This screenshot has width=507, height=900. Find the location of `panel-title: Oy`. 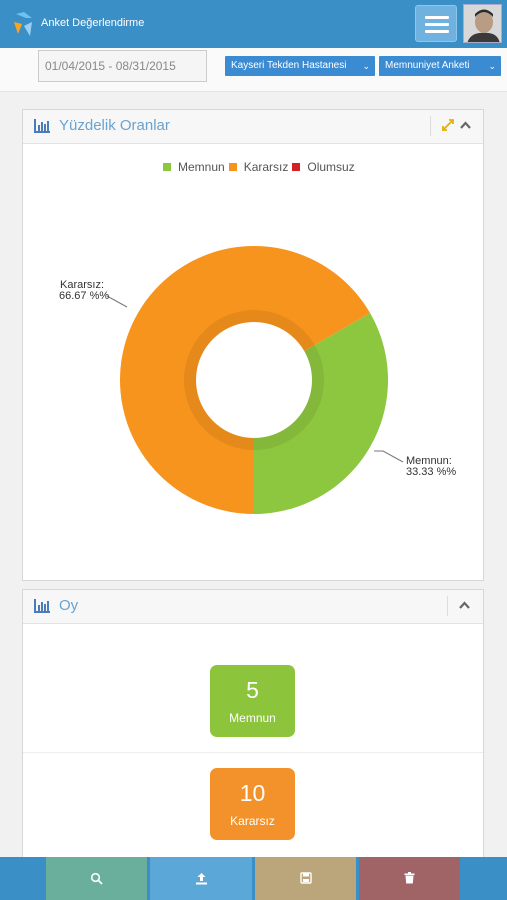

panel-title: Oy is located at coordinates (69, 605).